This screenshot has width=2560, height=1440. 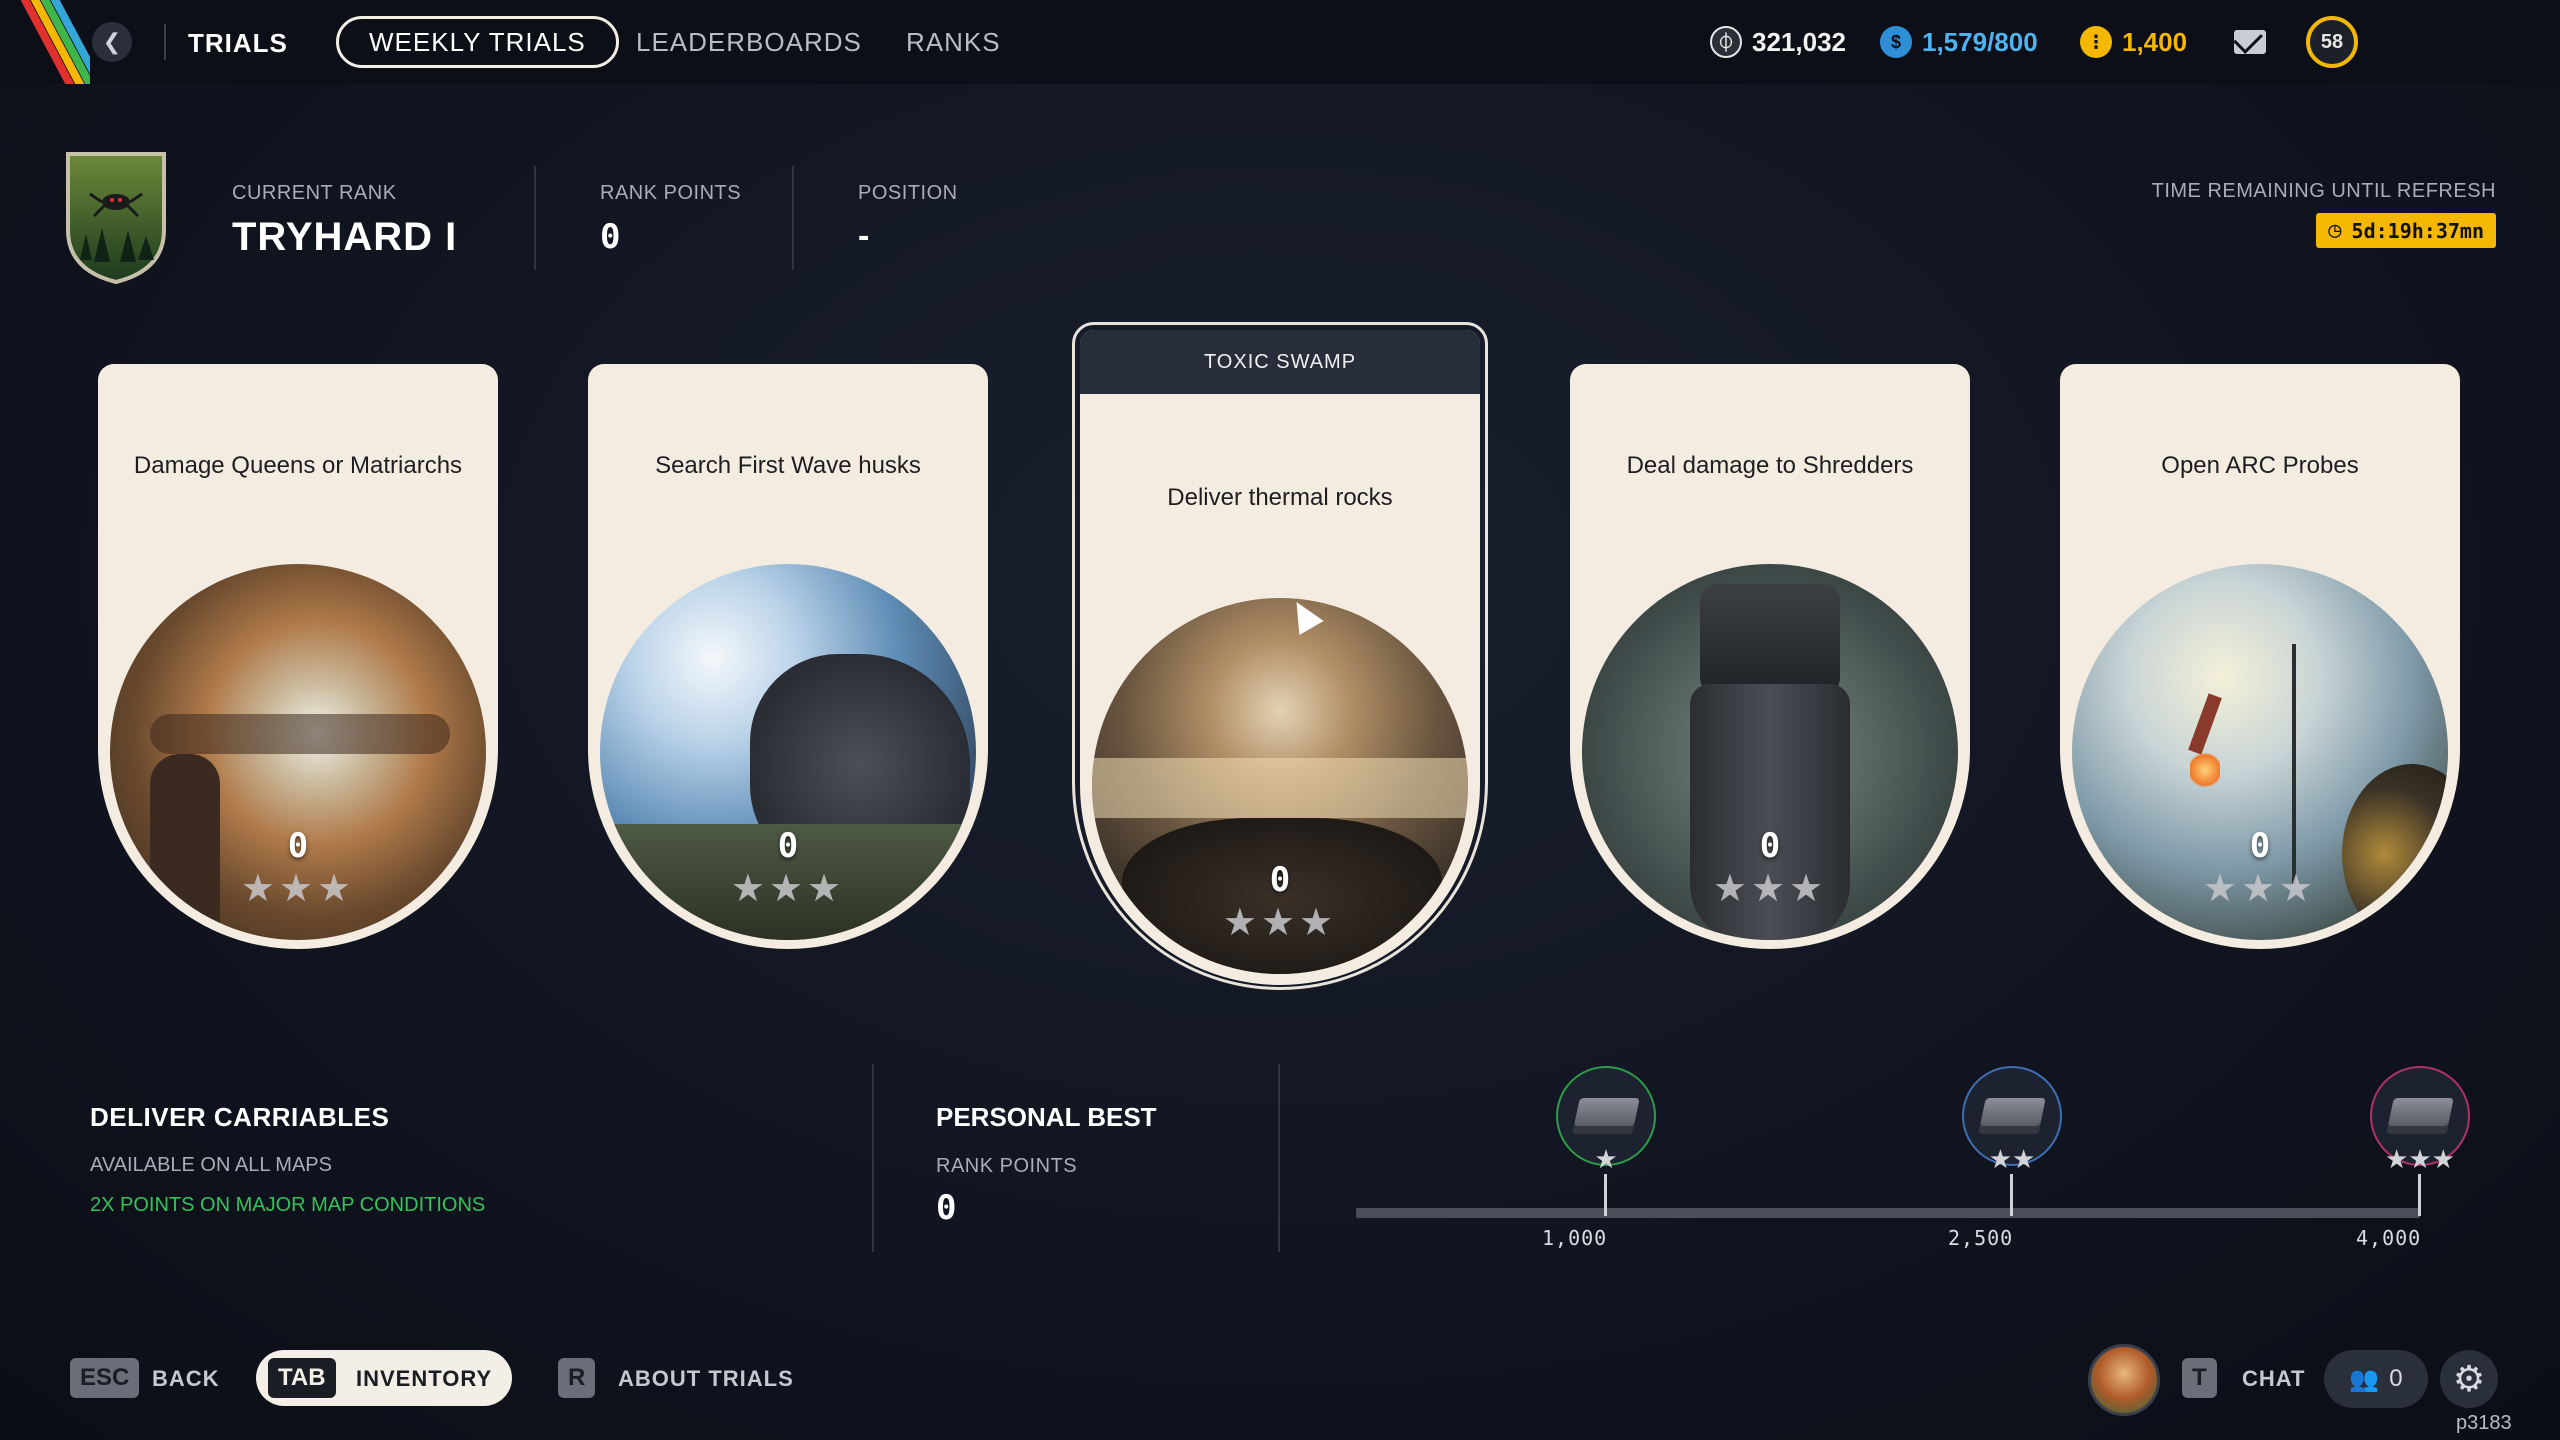 I want to click on trial-title: Deliver thermal rocks, so click(x=1280, y=497).